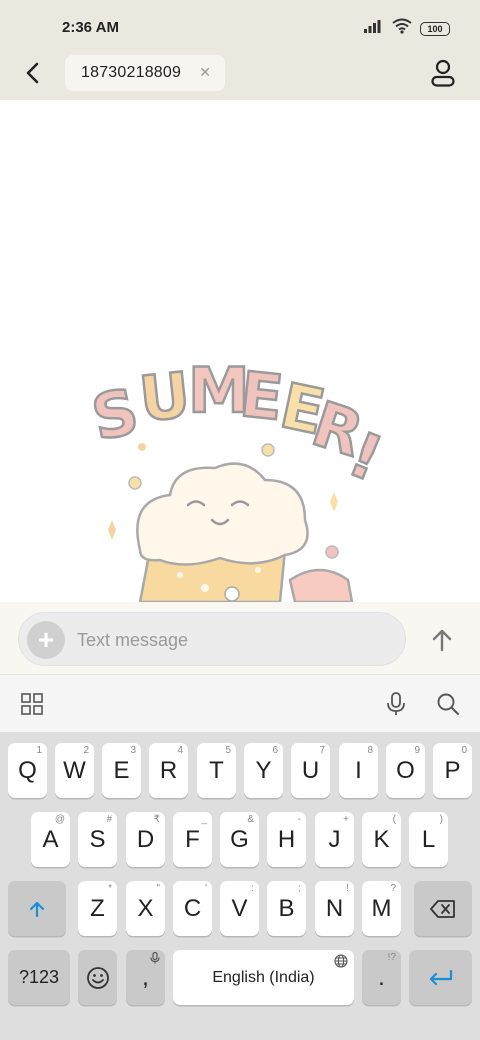  What do you see at coordinates (452, 770) in the screenshot?
I see `key-p: P0` at bounding box center [452, 770].